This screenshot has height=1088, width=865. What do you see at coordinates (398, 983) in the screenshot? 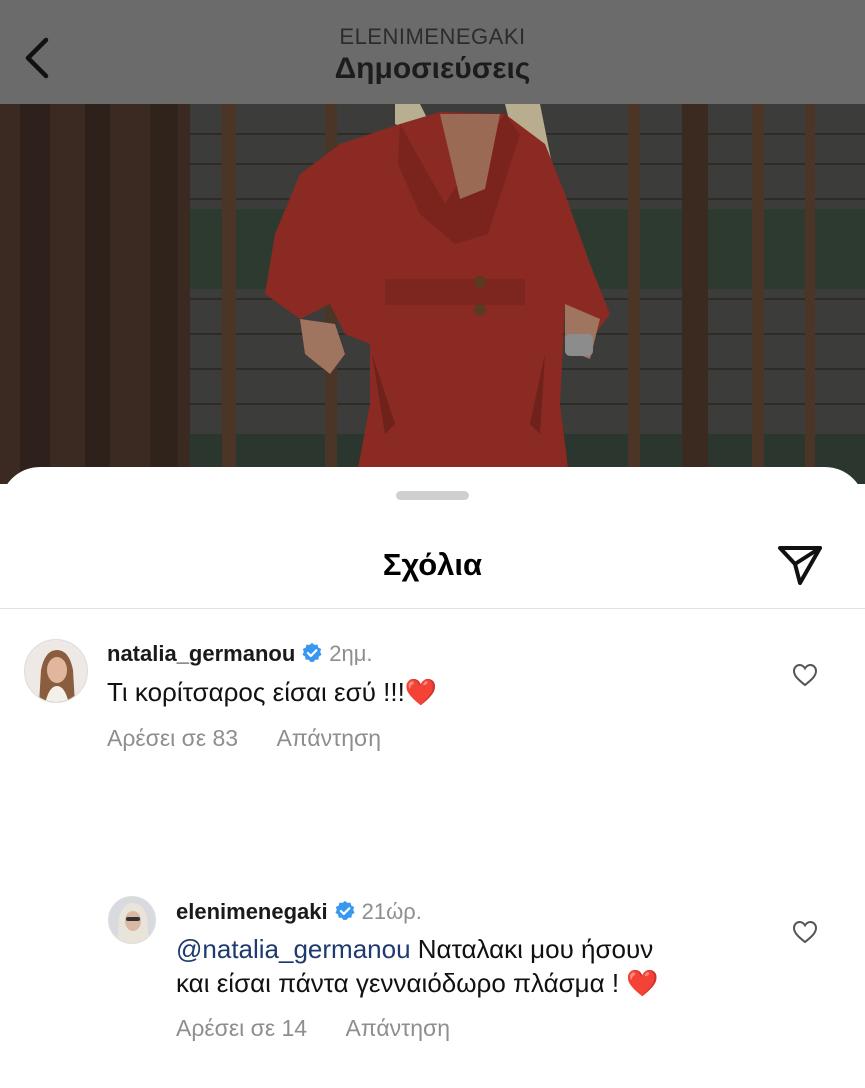
I see `comment-body-line2: και είσαι πάντα γενναιόδωρο πλάσμα !` at bounding box center [398, 983].